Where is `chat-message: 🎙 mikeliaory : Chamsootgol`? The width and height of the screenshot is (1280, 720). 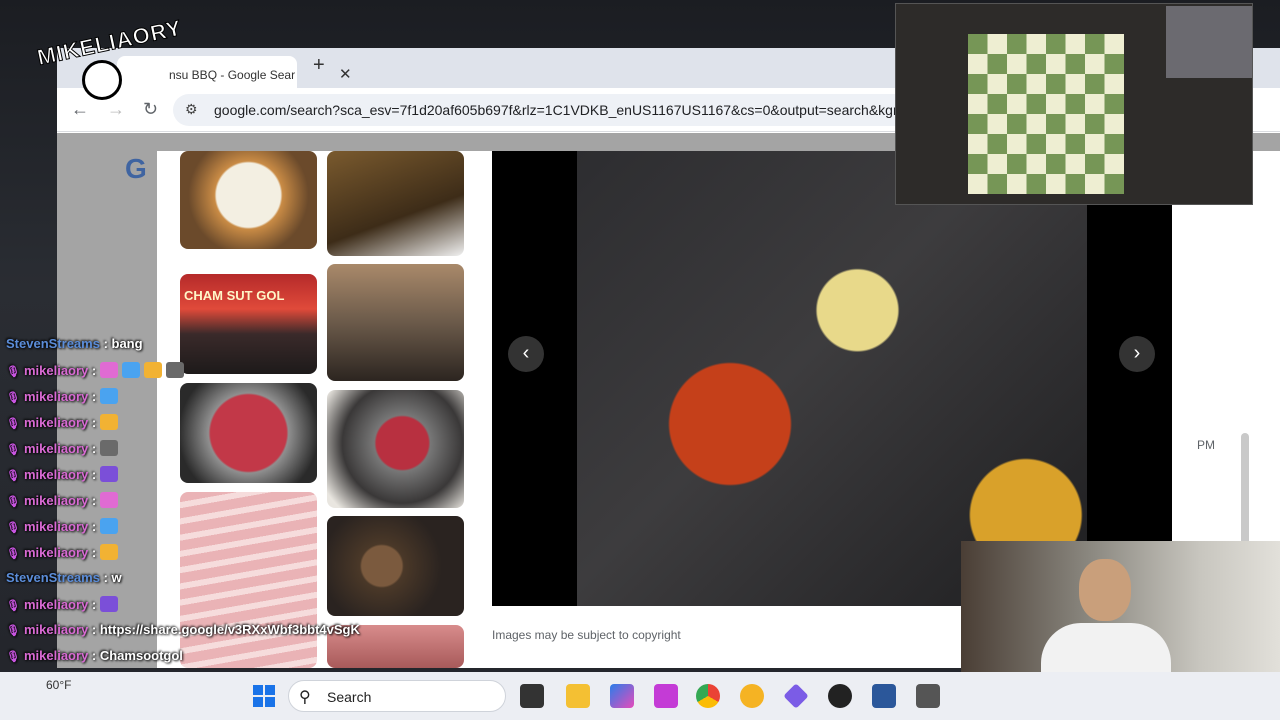 chat-message: 🎙 mikeliaory : Chamsootgol is located at coordinates (94, 658).